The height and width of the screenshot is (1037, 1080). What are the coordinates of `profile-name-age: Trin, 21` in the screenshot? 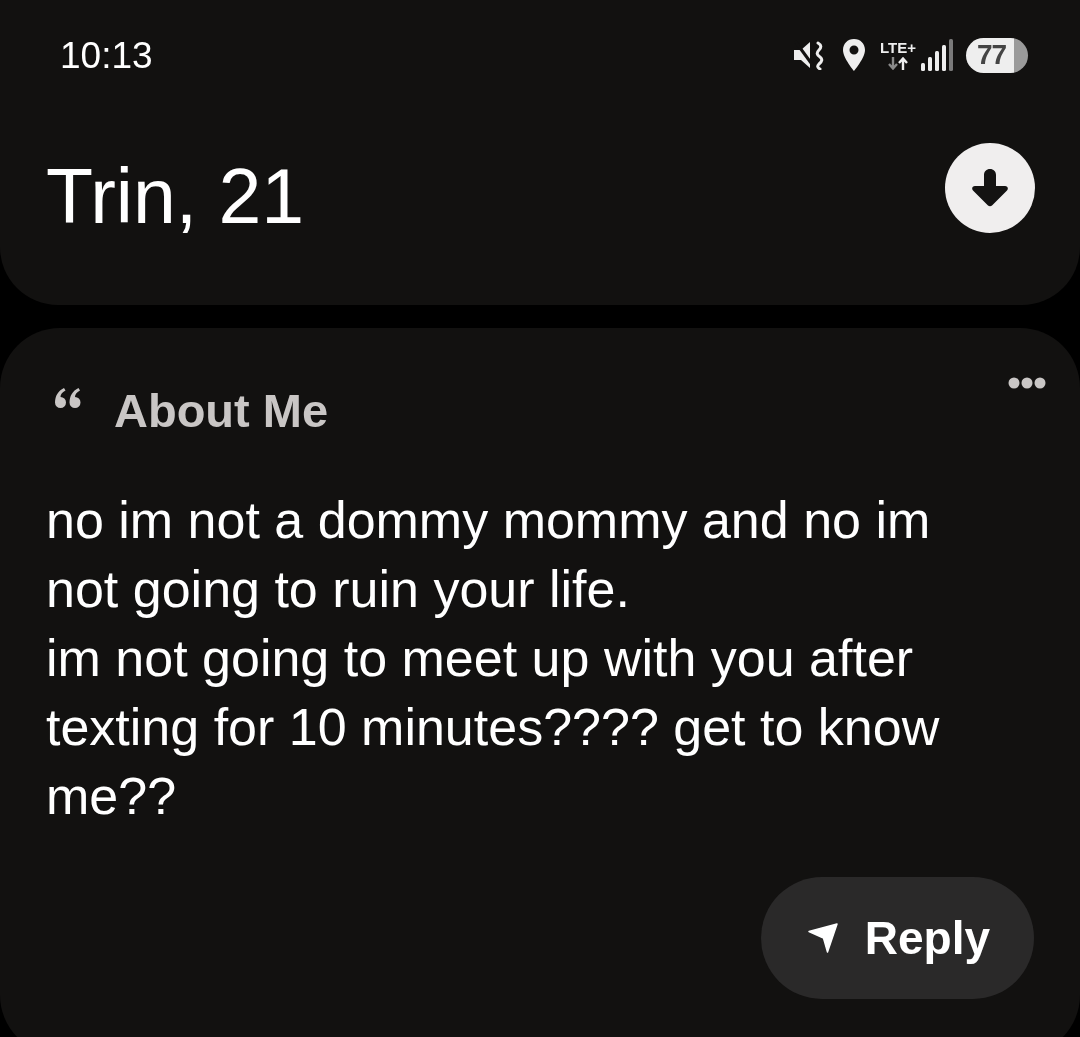 It's located at (175, 196).